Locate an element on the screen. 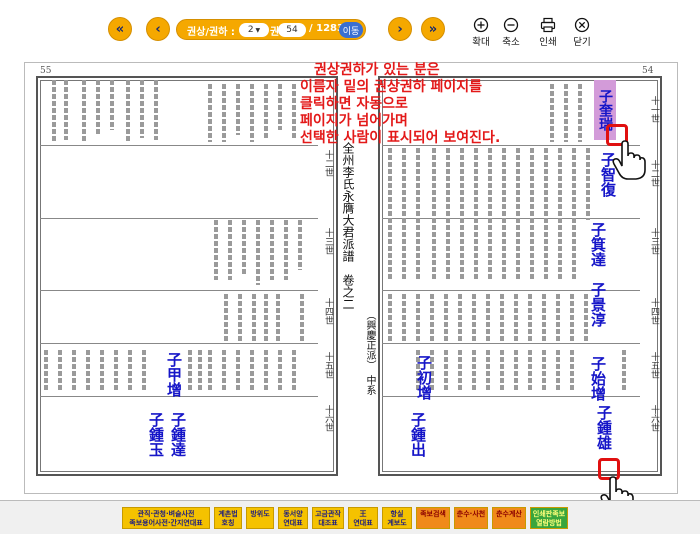  last-page-button: » is located at coordinates (433, 29).